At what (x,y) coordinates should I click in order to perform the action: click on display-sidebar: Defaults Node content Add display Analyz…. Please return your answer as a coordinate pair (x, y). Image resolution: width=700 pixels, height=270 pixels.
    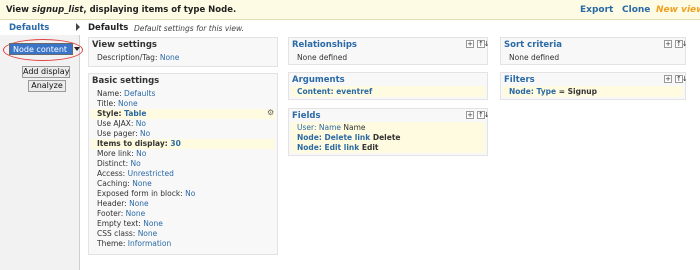
    Looking at the image, I should click on (41, 145).